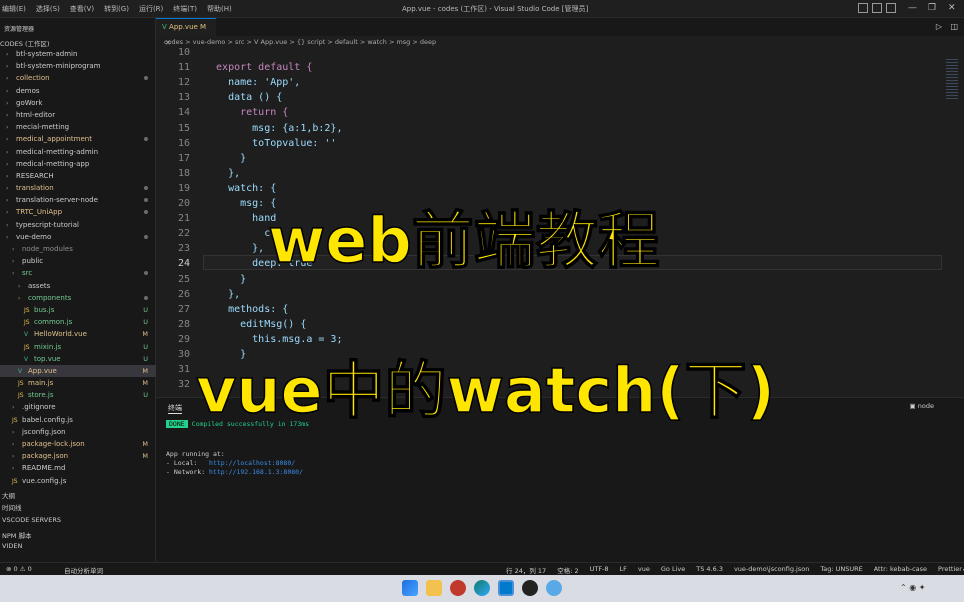  Describe the element at coordinates (219, 9) in the screenshot. I see `menu-help: 帮助(H)` at that location.